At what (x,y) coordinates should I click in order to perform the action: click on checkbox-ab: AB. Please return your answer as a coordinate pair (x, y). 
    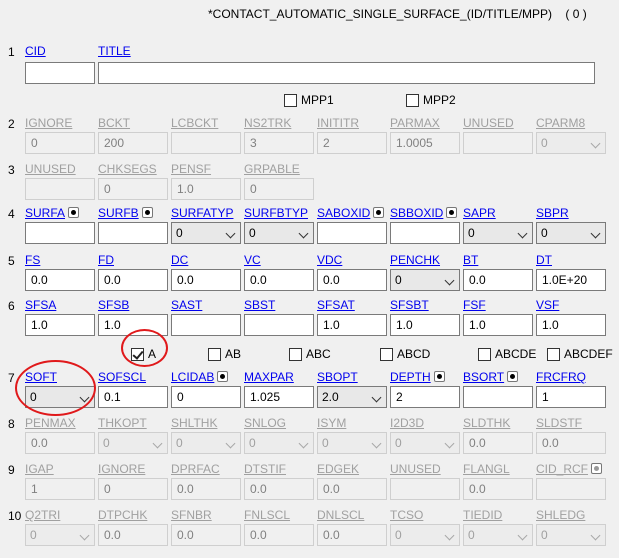
    Looking at the image, I should click on (224, 354).